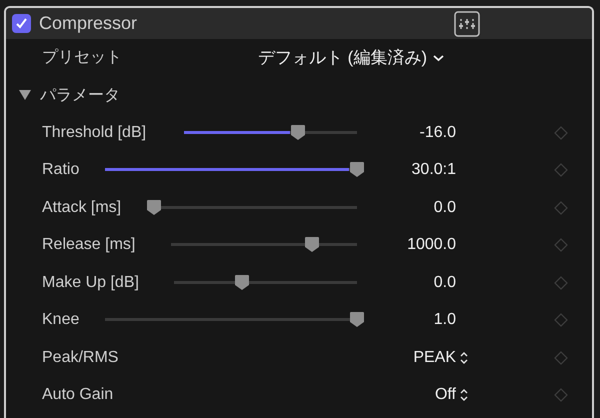 The width and height of the screenshot is (600, 418). I want to click on parameter-label: Auto Gain, so click(78, 395).